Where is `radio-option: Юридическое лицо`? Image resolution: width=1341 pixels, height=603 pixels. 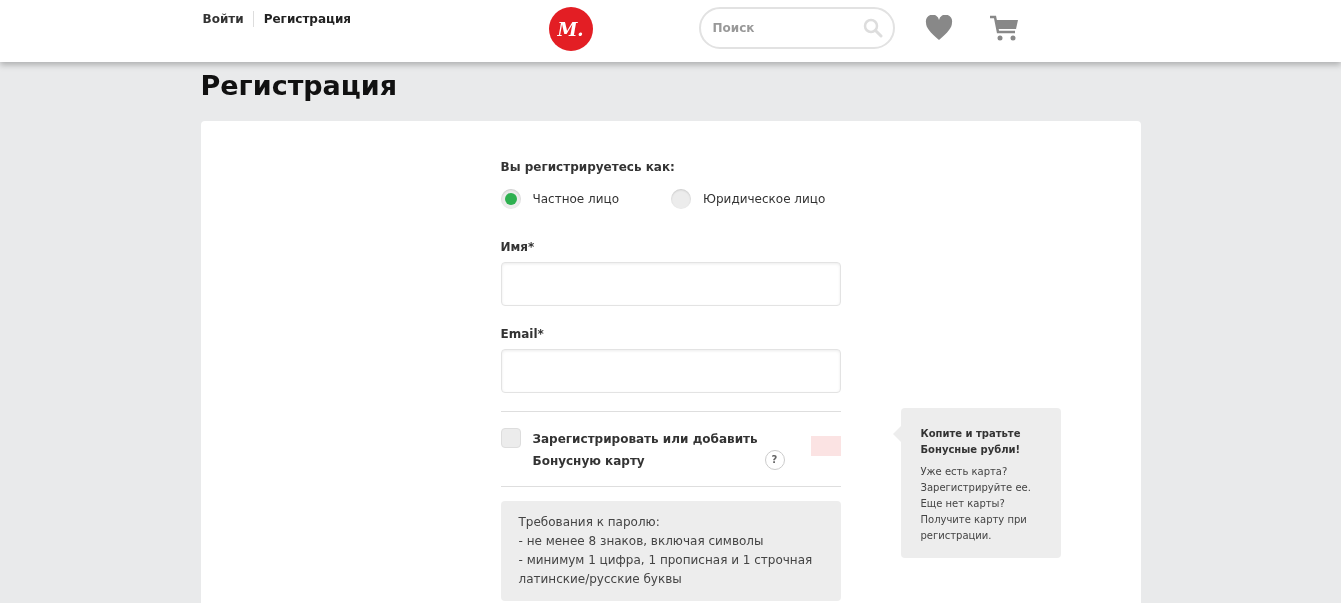
radio-option: Юридическое лицо is located at coordinates (748, 199).